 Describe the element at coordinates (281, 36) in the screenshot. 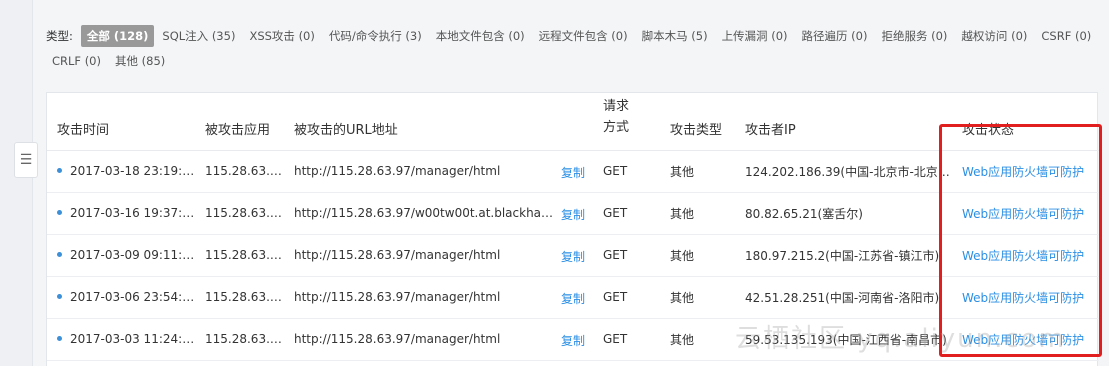

I see `filter-chip-xss: XSS攻击 (0)` at that location.